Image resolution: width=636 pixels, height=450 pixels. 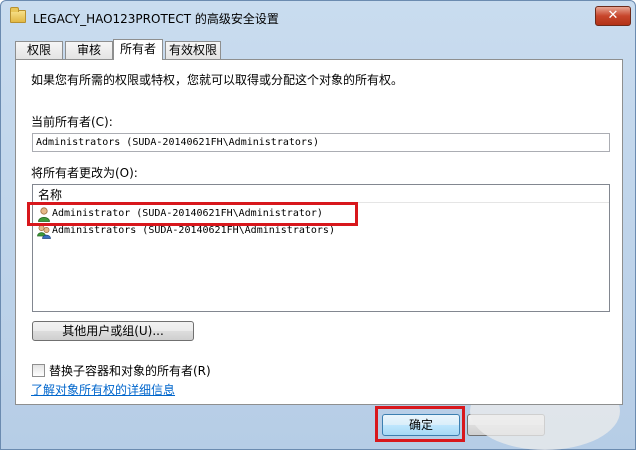 I want to click on tab-permissions: 权限, so click(x=39, y=50).